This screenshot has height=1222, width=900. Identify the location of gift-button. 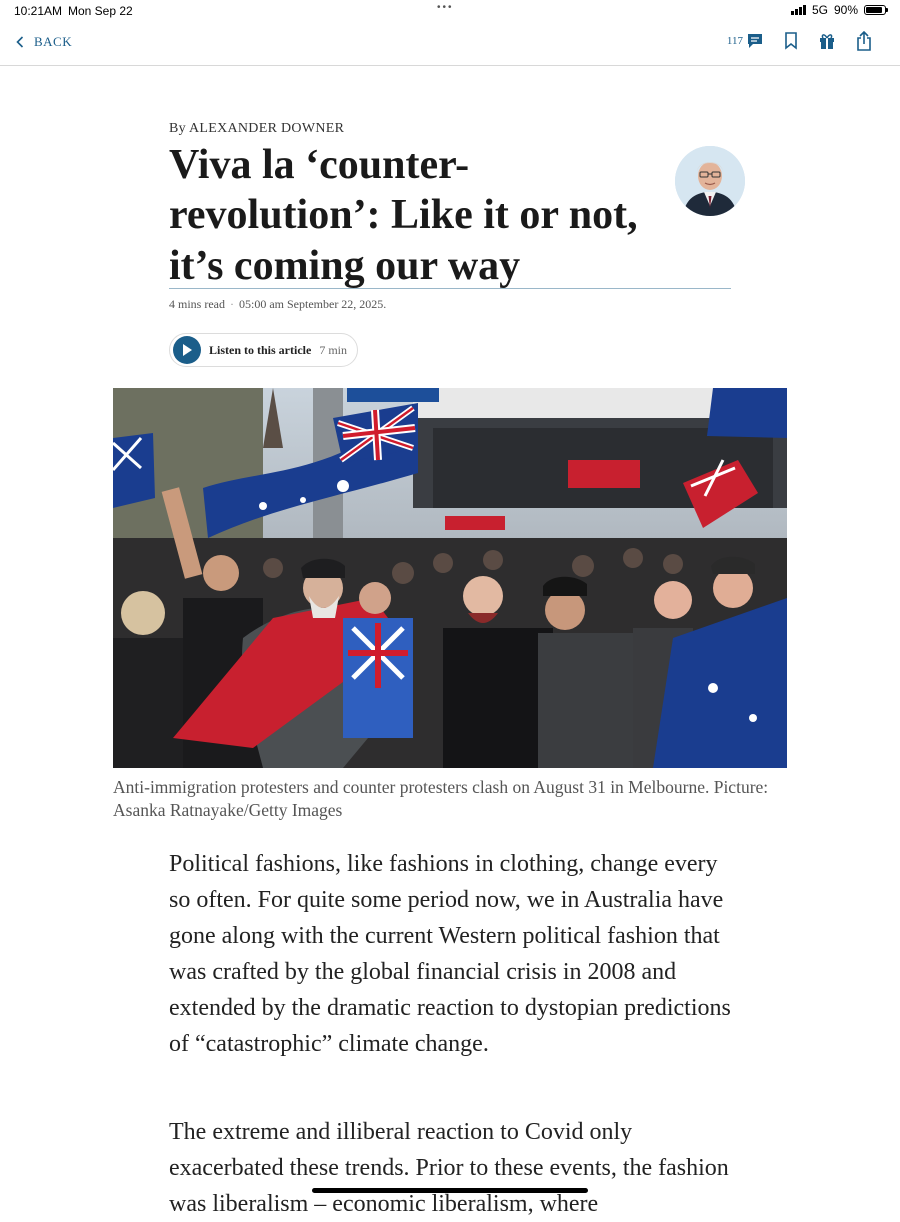
(827, 41).